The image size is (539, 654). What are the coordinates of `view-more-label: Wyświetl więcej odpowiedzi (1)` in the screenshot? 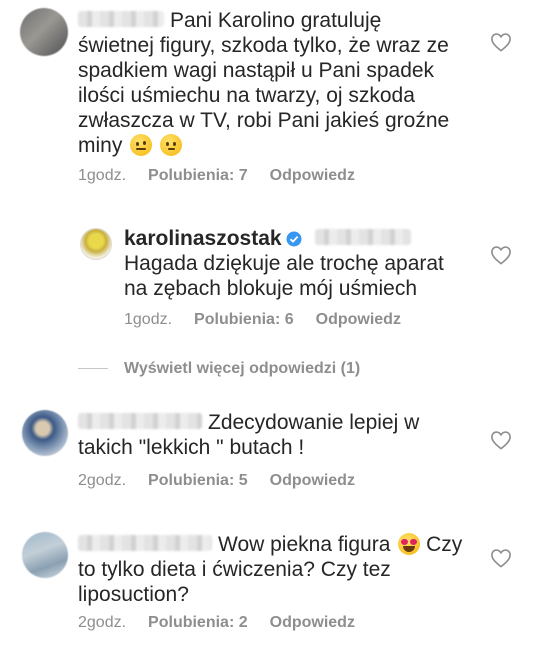 It's located at (242, 368).